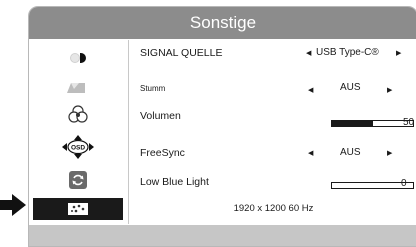  I want to click on mute-label: Stumm, so click(153, 88).